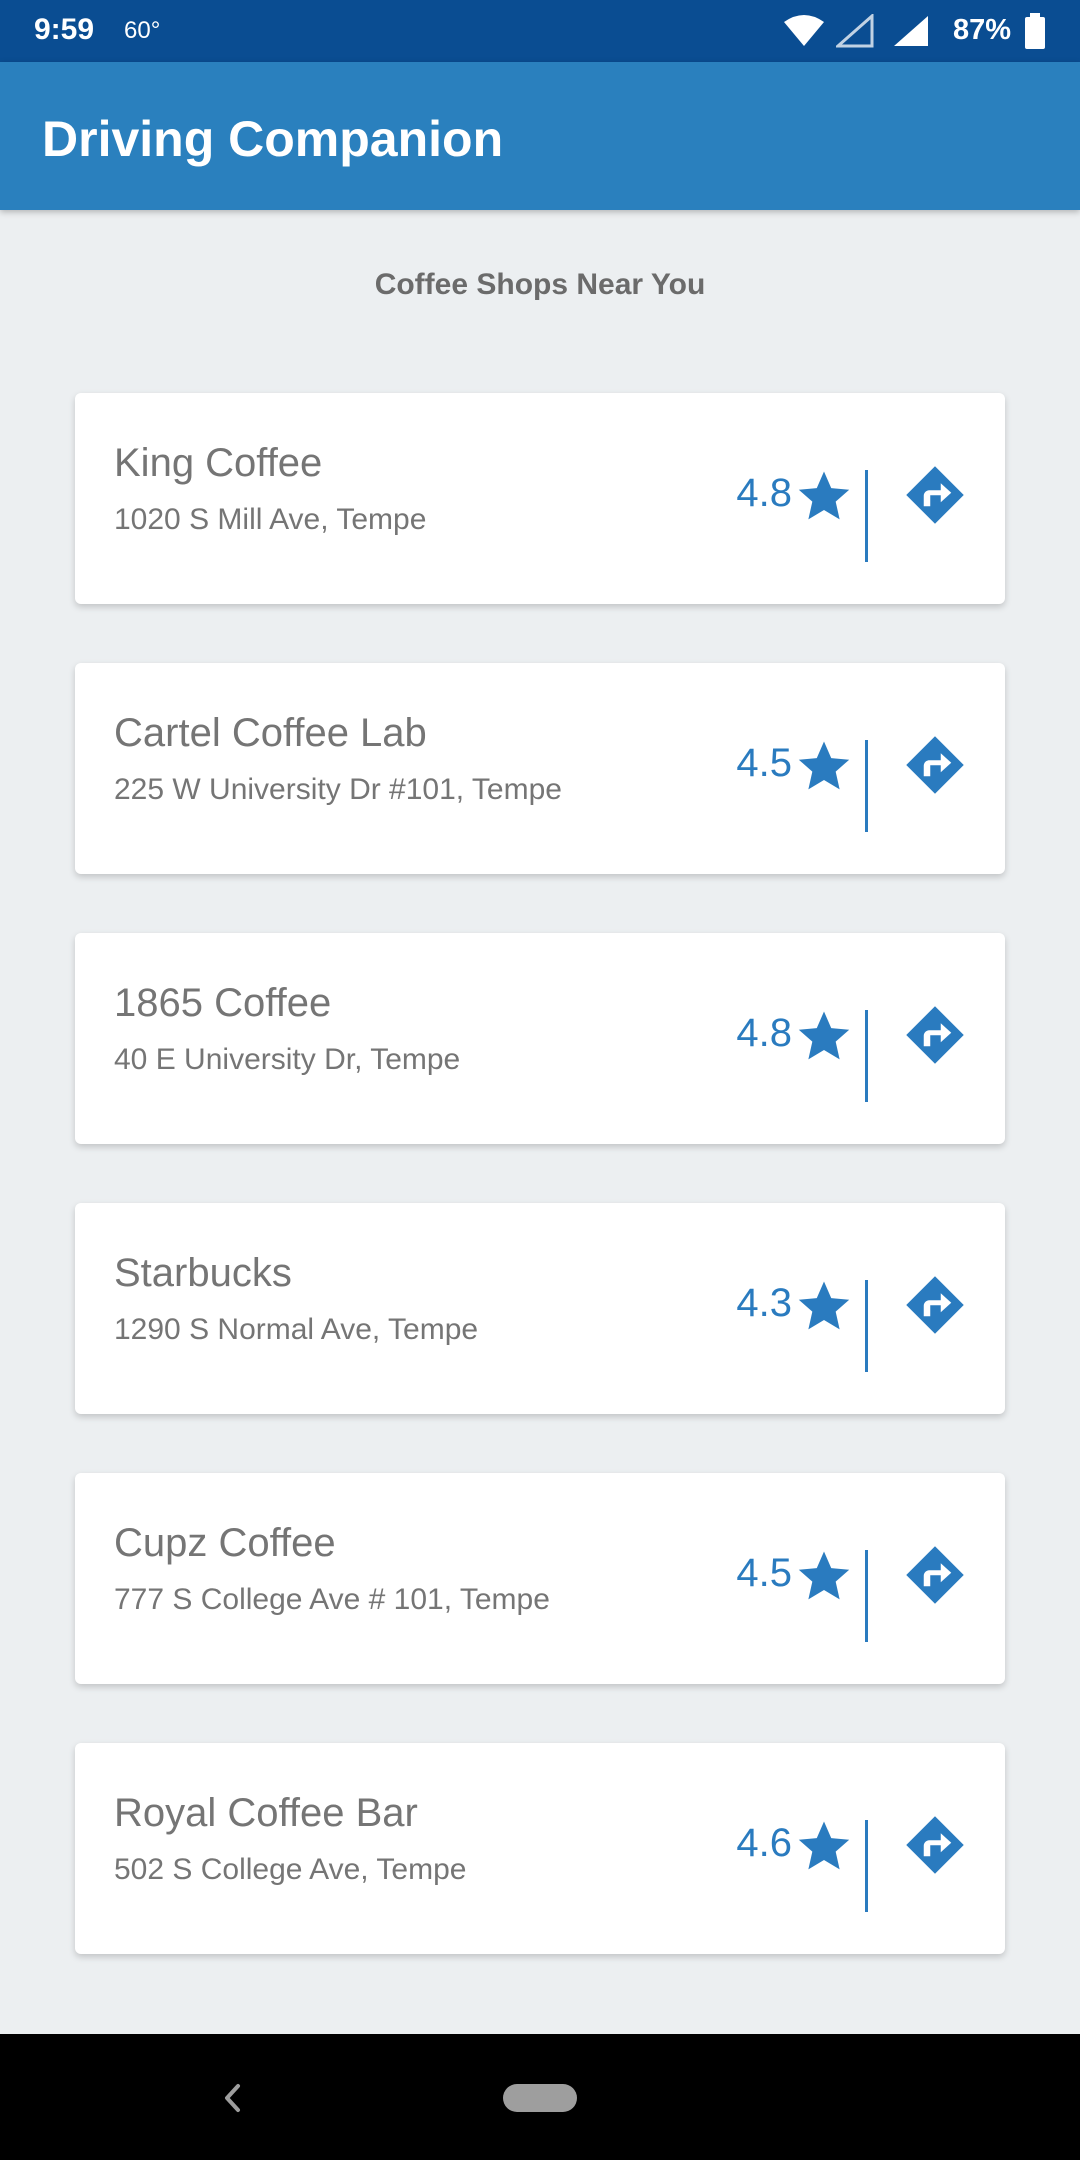 This screenshot has width=1080, height=2160. I want to click on shop-name: Royal Coffee Bar, so click(266, 1813).